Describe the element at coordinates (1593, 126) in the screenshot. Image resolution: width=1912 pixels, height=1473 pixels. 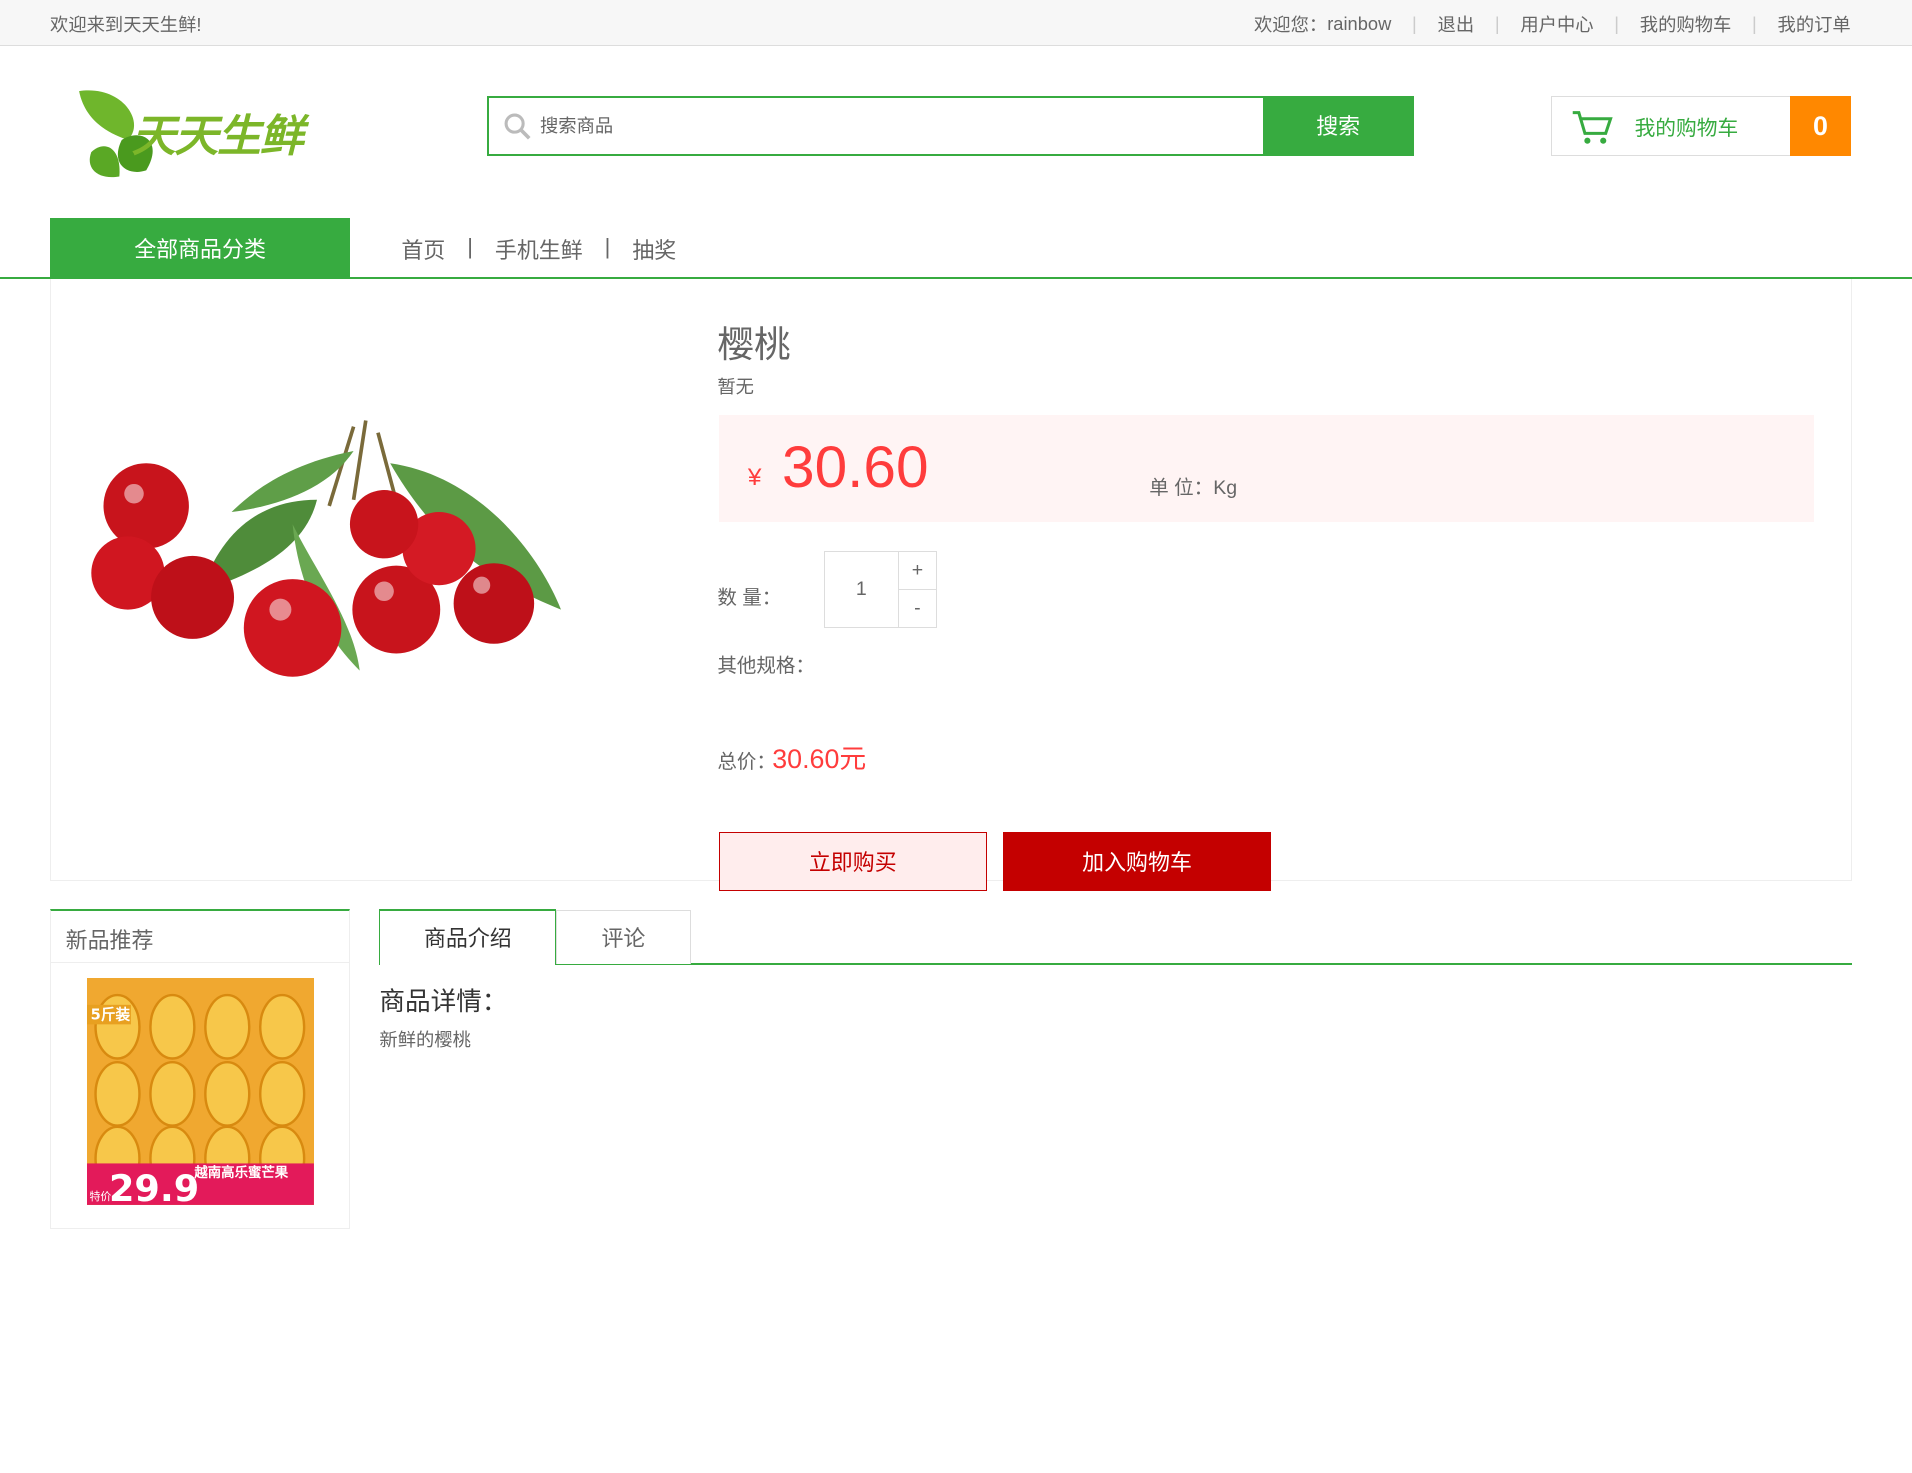
I see `shopping-cart-icon` at that location.